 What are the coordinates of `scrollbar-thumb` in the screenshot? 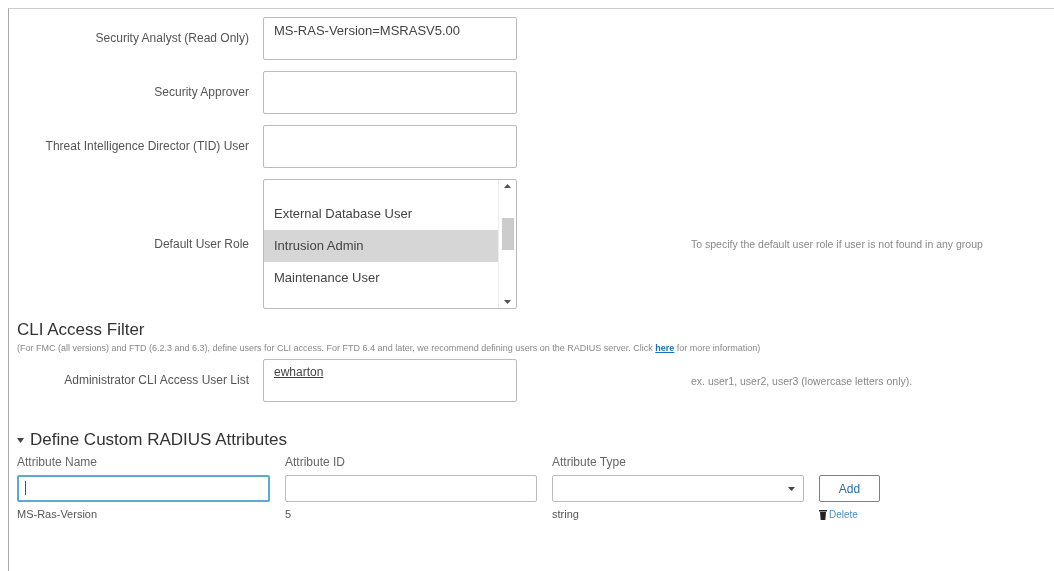 It's located at (508, 234).